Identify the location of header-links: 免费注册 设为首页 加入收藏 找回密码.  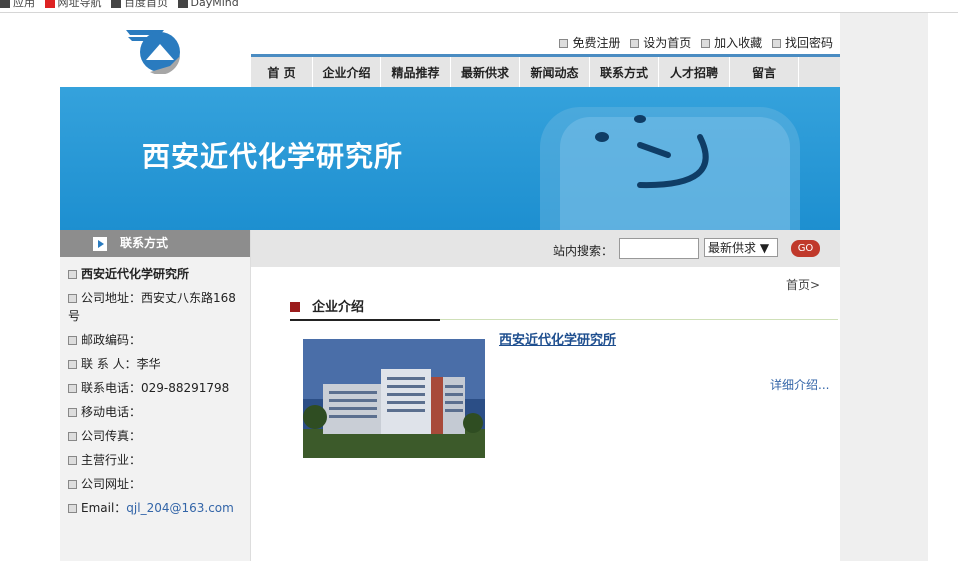
(693, 42).